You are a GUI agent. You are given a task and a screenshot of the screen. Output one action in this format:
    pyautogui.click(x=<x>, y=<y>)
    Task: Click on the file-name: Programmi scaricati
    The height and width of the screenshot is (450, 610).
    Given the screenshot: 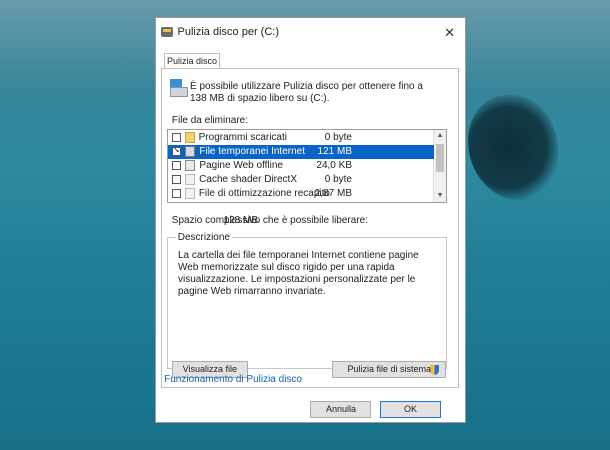 What is the action you would take?
    pyautogui.click(x=243, y=137)
    